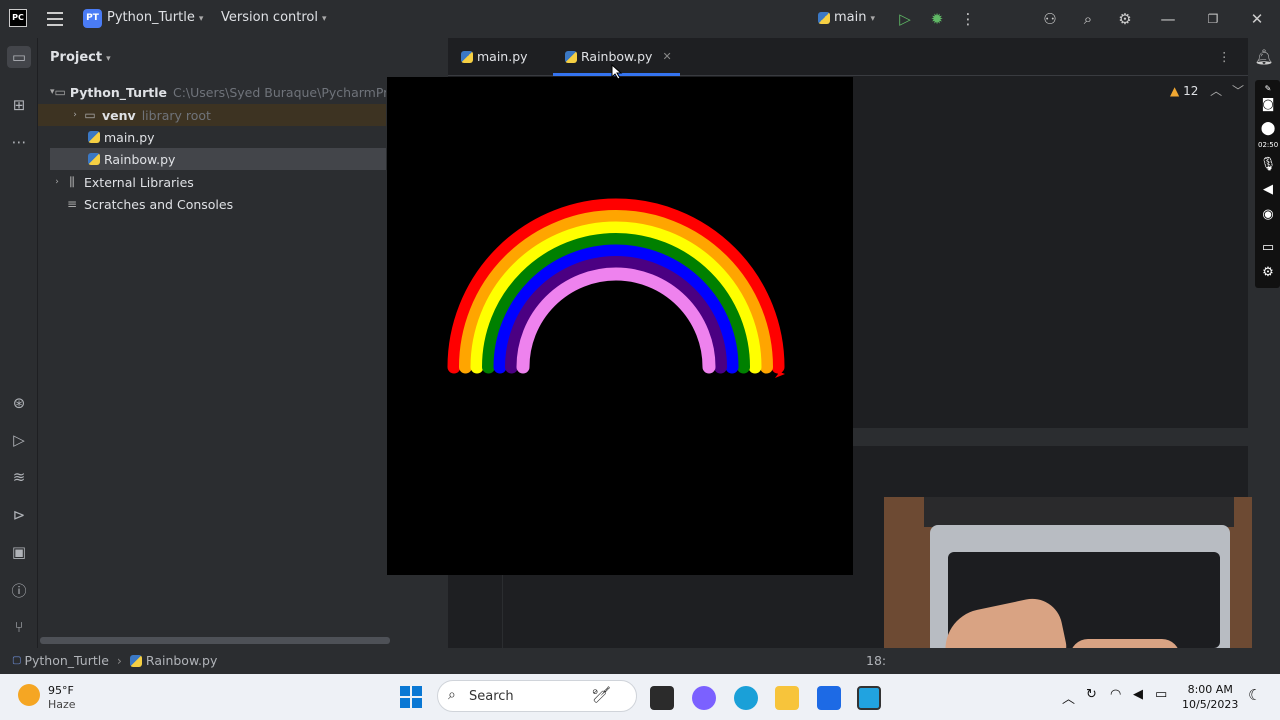  I want to click on maximize-icon: ❐, so click(1213, 19).